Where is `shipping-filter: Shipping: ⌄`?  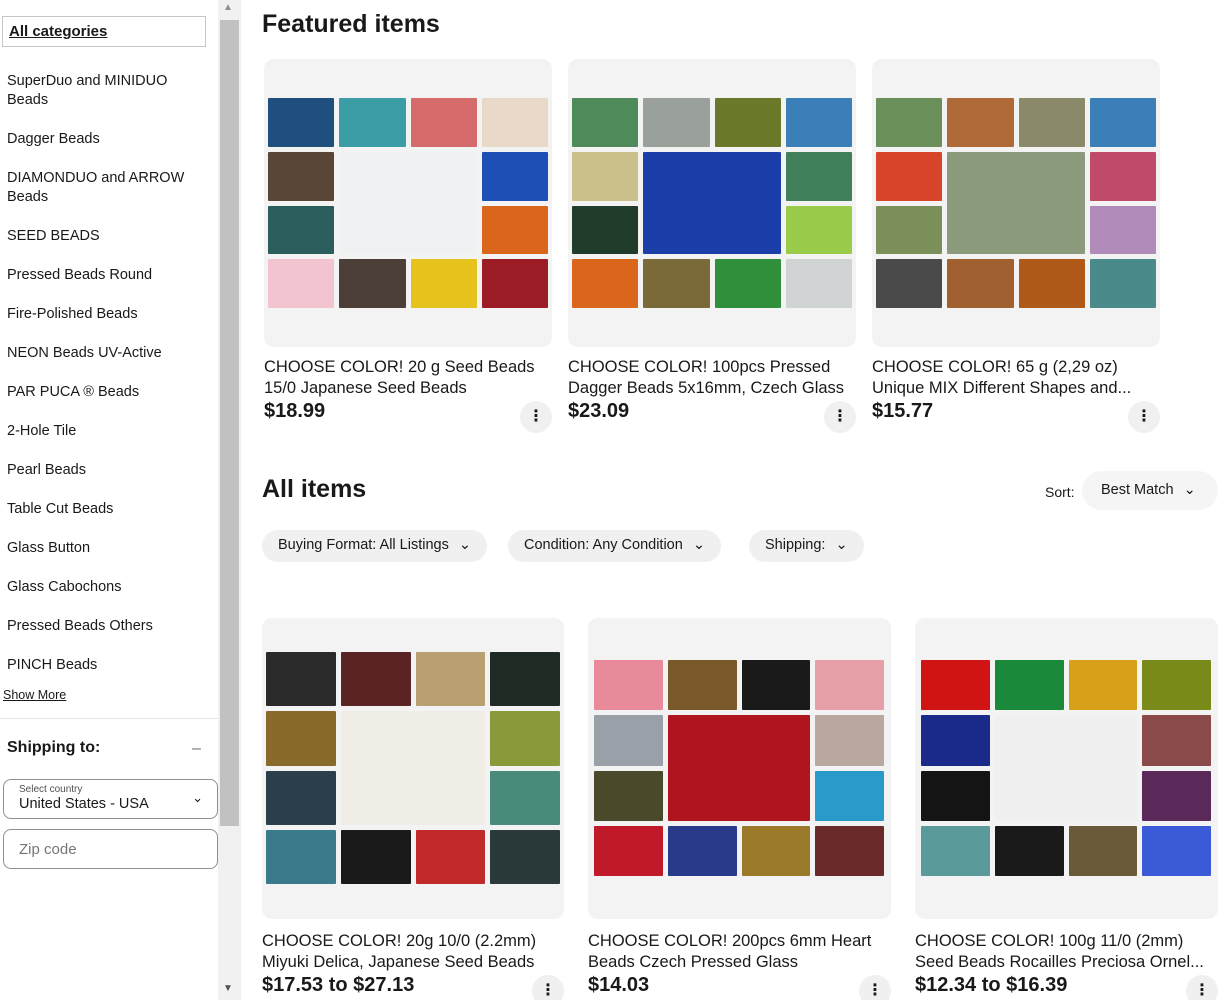 shipping-filter: Shipping: ⌄ is located at coordinates (806, 546).